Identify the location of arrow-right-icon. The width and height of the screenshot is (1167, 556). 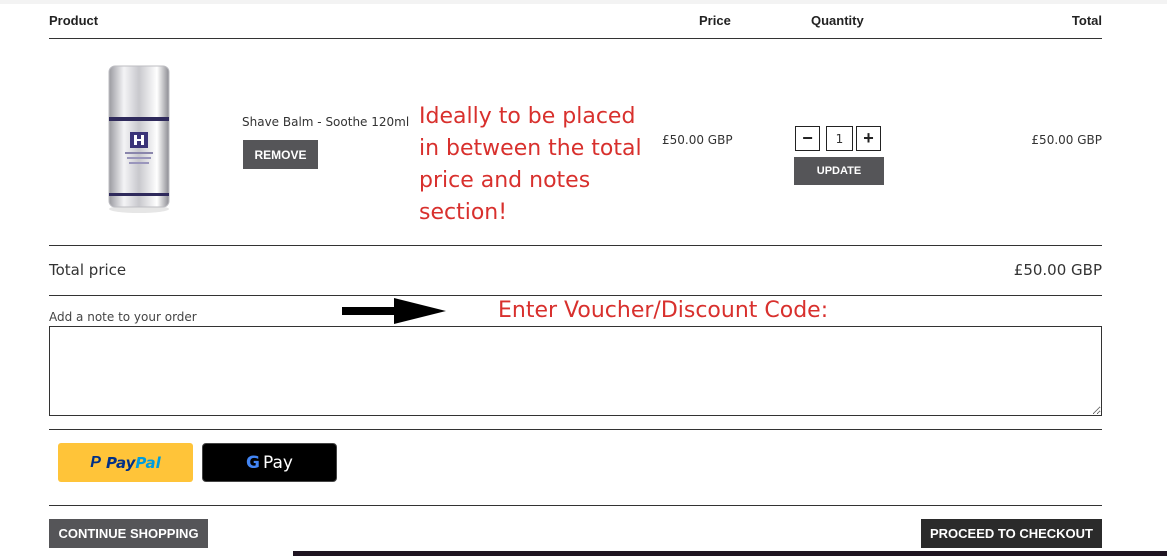
(394, 311).